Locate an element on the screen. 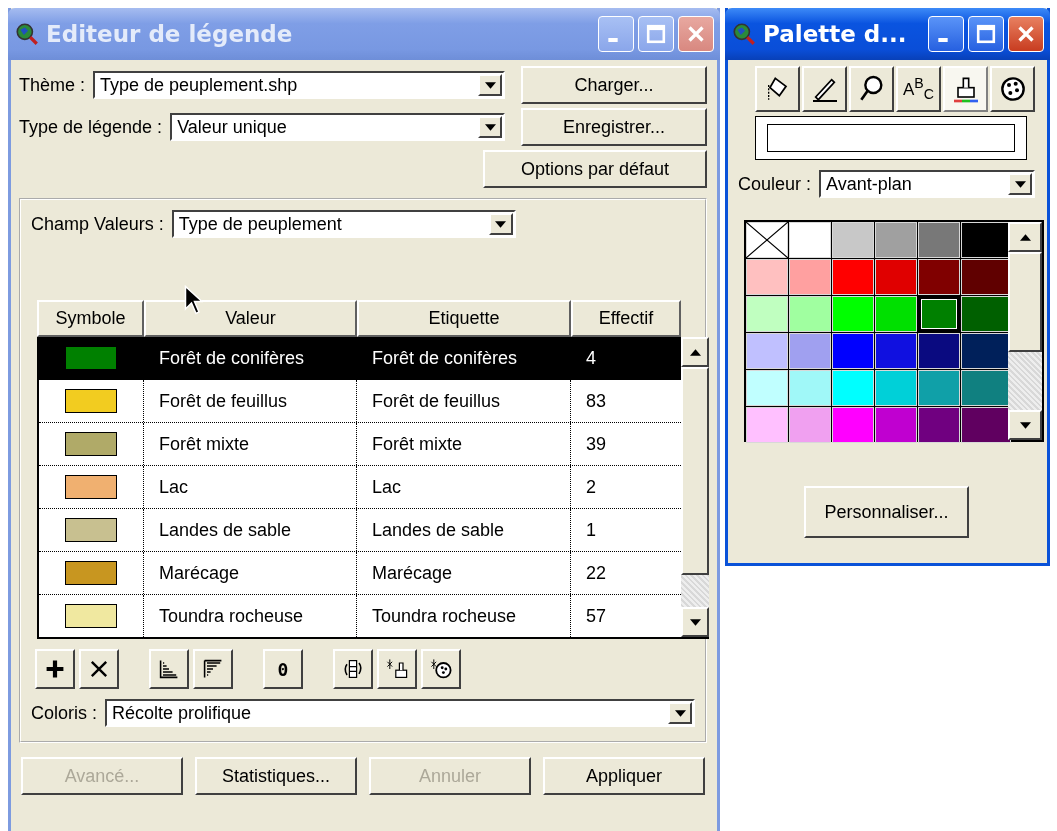 The height and width of the screenshot is (831, 1057). table-row: Forêt de feuillus Forêt de feuillus 83 is located at coordinates (360, 401).